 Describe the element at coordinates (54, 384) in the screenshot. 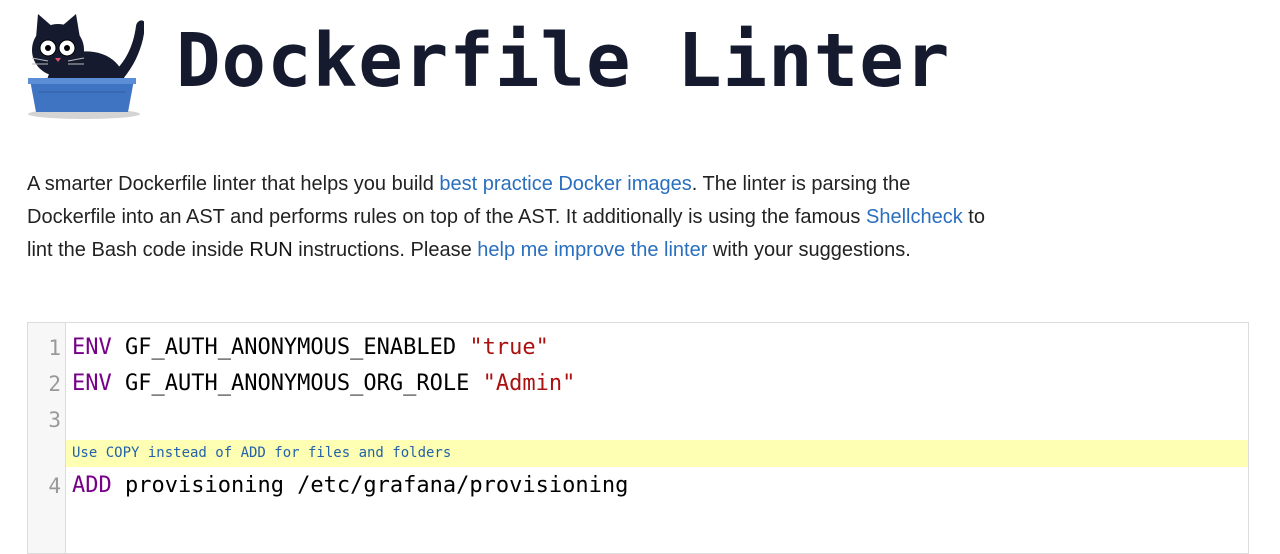

I see `line-number: 2` at that location.